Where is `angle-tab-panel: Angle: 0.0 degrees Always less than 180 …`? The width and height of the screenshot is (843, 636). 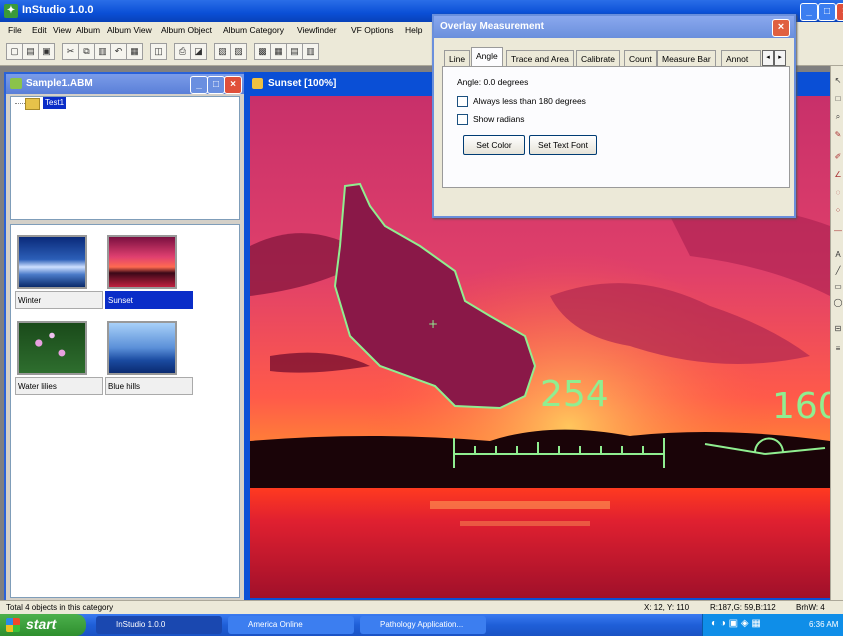 angle-tab-panel: Angle: 0.0 degrees Always less than 180 … is located at coordinates (616, 127).